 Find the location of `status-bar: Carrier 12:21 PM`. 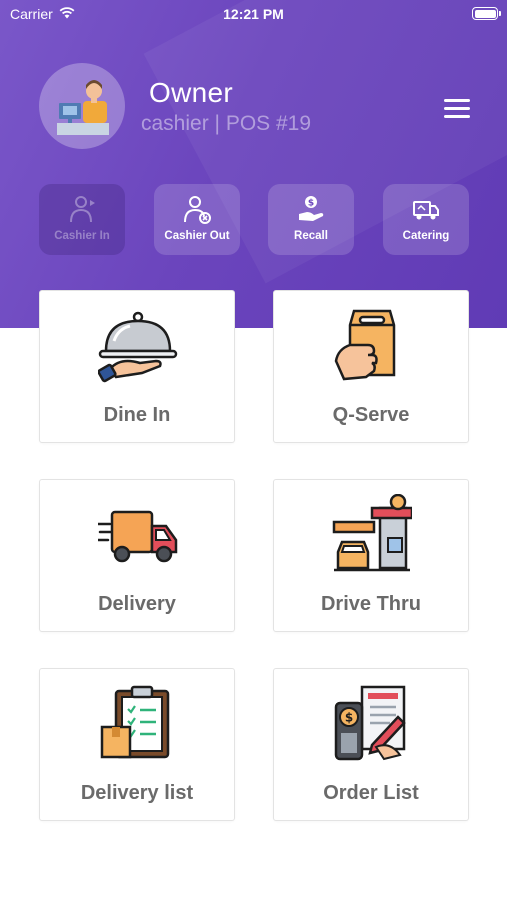

status-bar: Carrier 12:21 PM is located at coordinates (253, 15).